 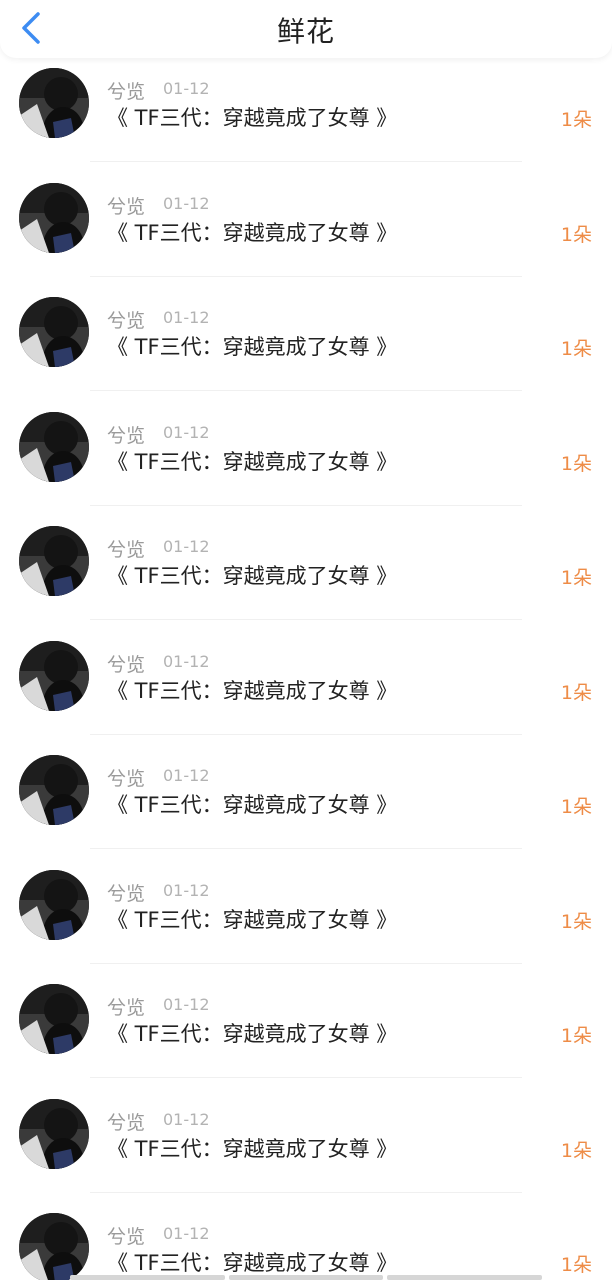 I want to click on page-title: 鲜花, so click(x=305, y=31).